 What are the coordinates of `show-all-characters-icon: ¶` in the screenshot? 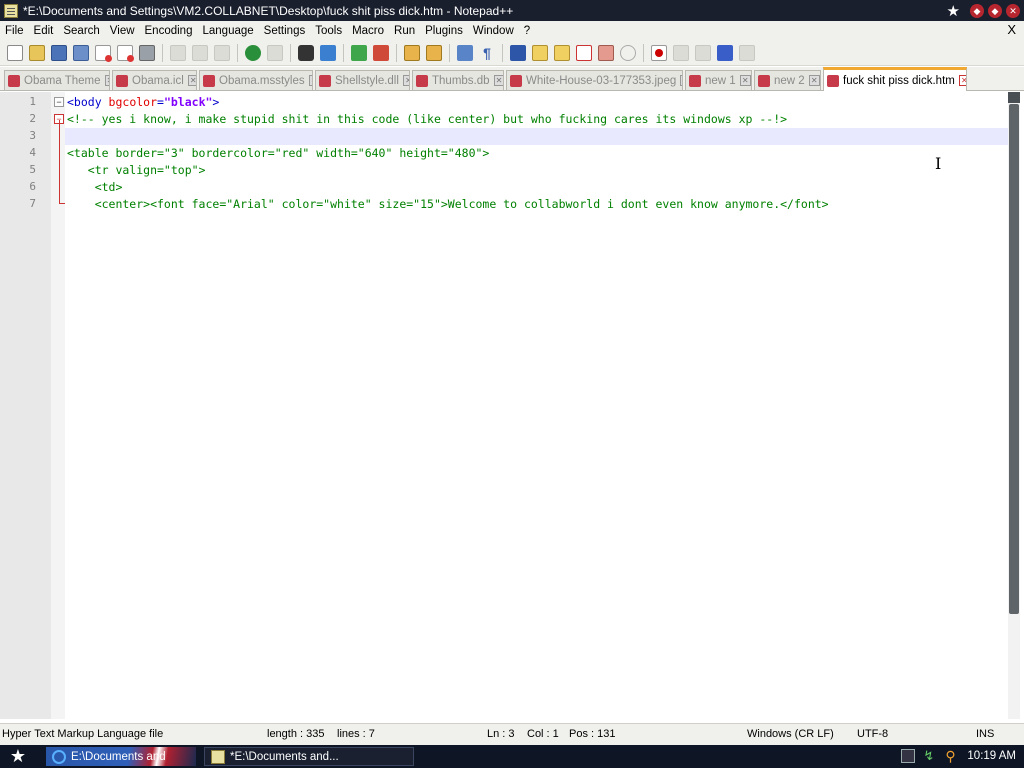 It's located at (487, 53).